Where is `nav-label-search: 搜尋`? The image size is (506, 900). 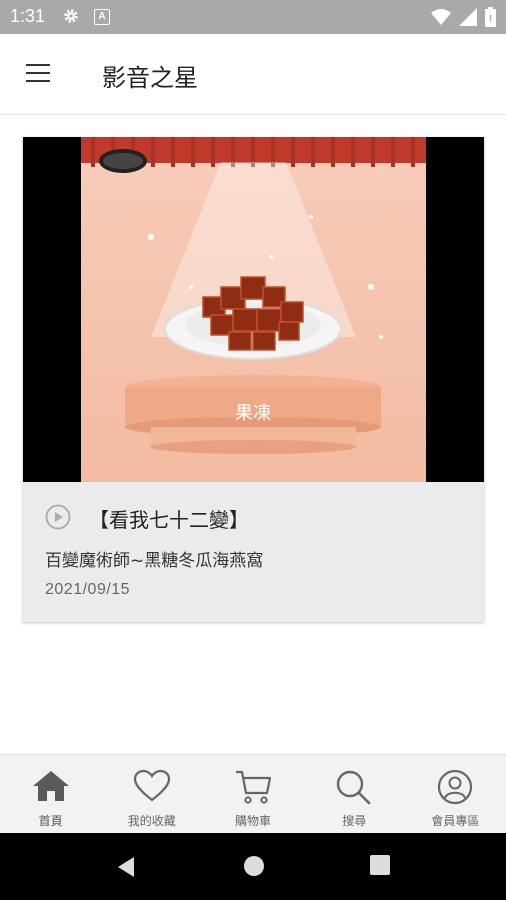
nav-label-search: 搜尋 is located at coordinates (354, 821).